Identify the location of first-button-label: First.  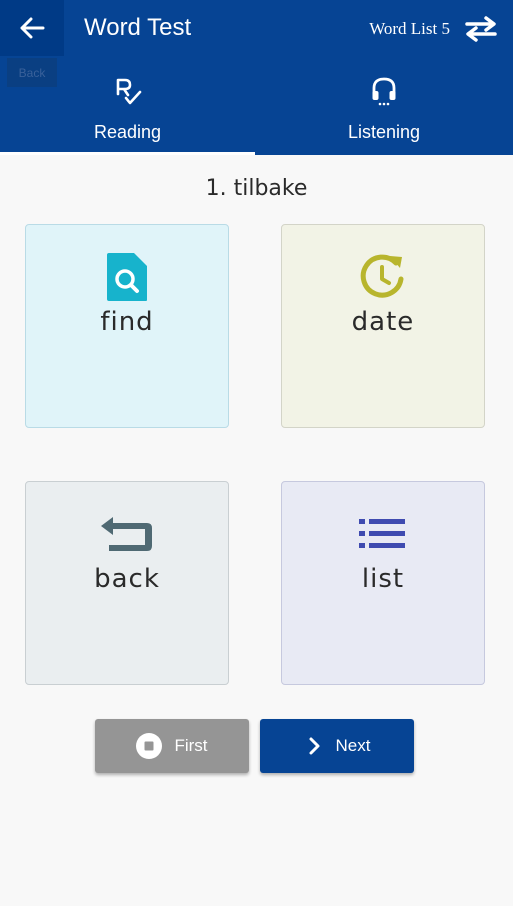
(191, 745).